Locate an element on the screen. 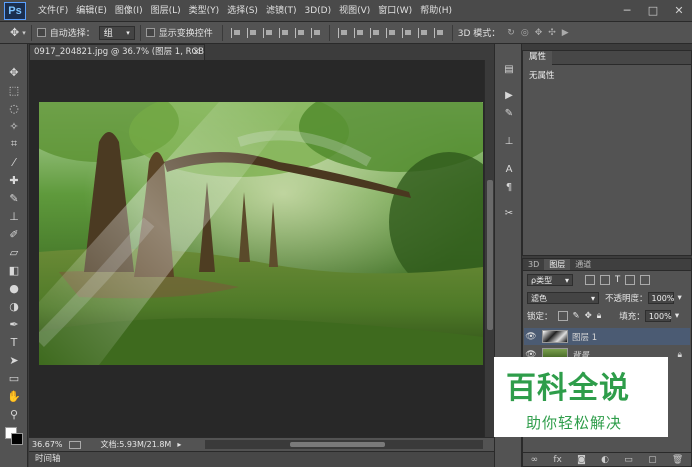 This screenshot has height=467, width=692. distribute-right-icon is located at coordinates (422, 32).